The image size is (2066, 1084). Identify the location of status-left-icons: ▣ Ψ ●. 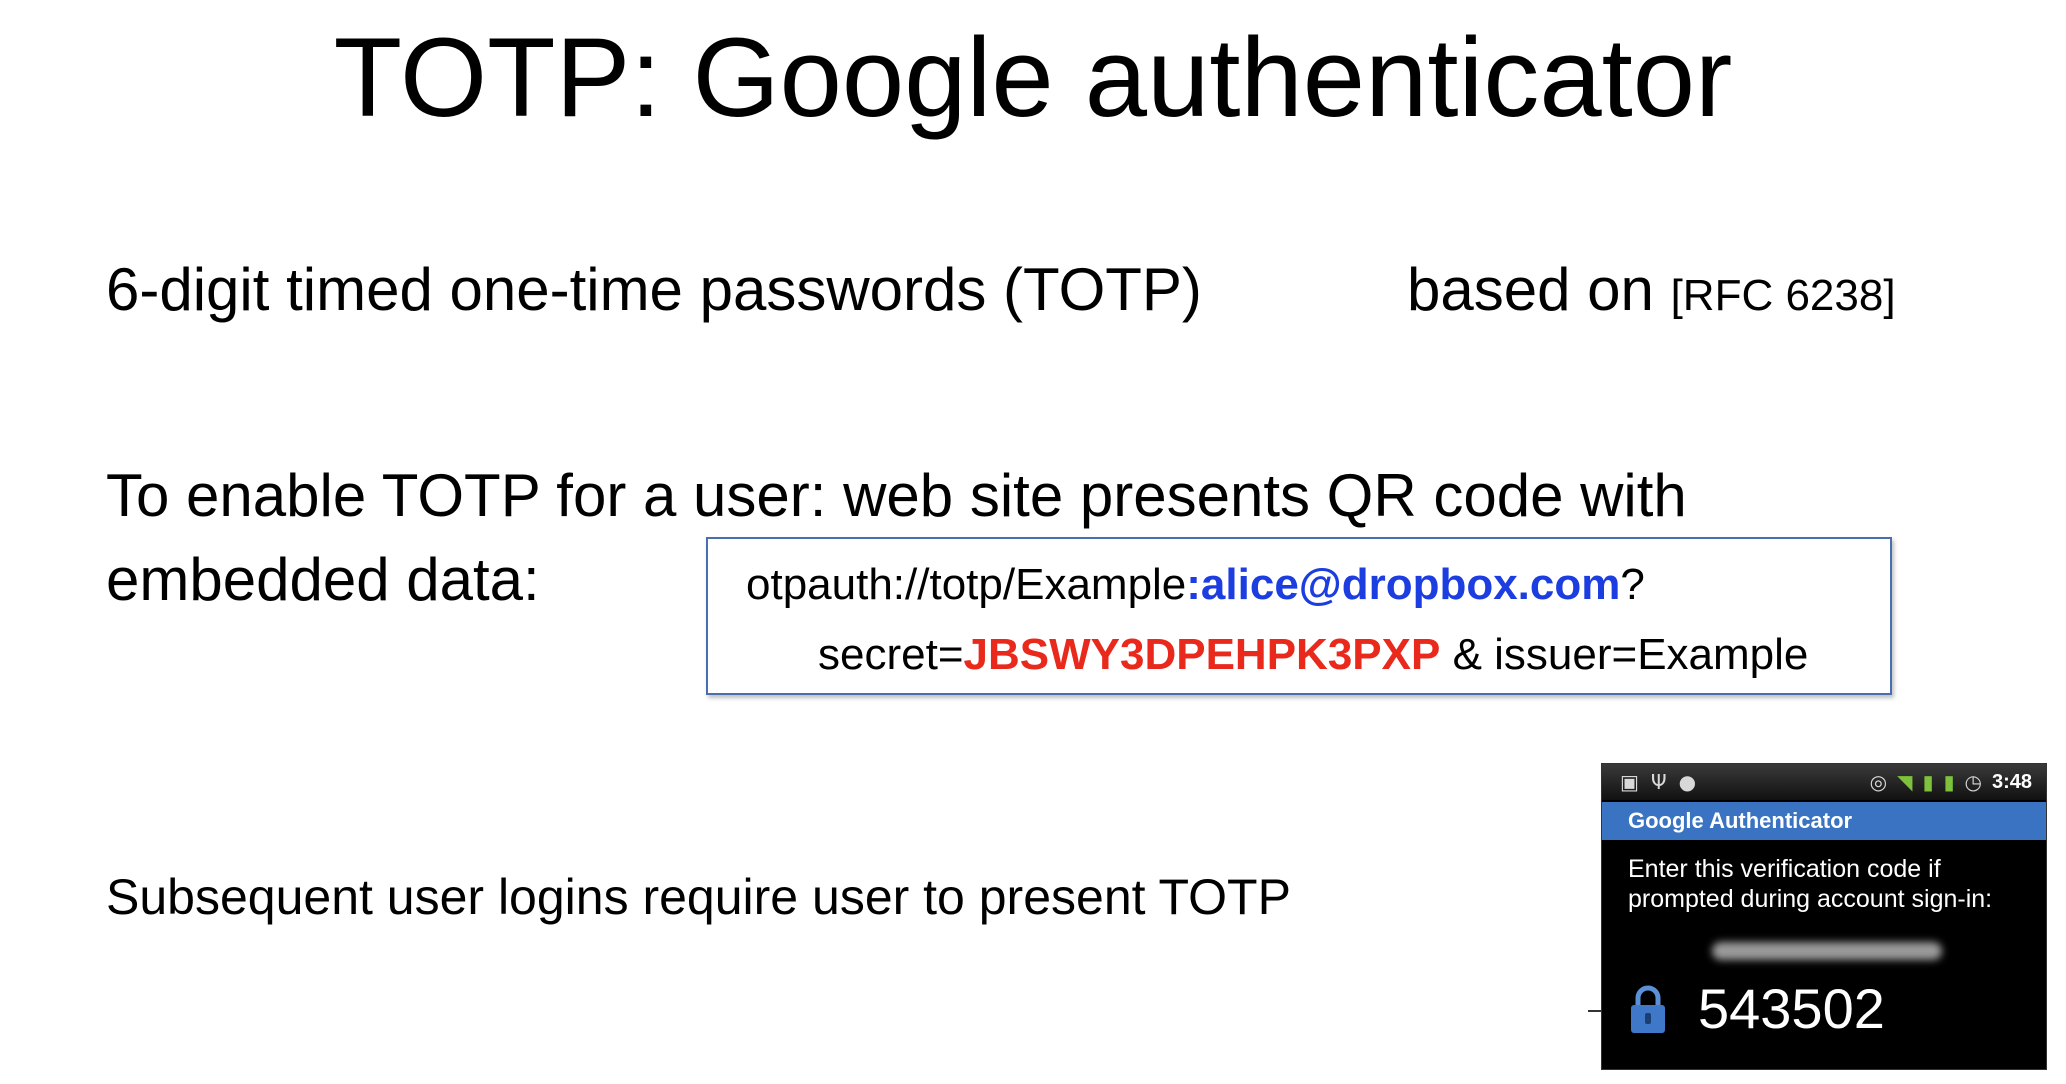
(1658, 782).